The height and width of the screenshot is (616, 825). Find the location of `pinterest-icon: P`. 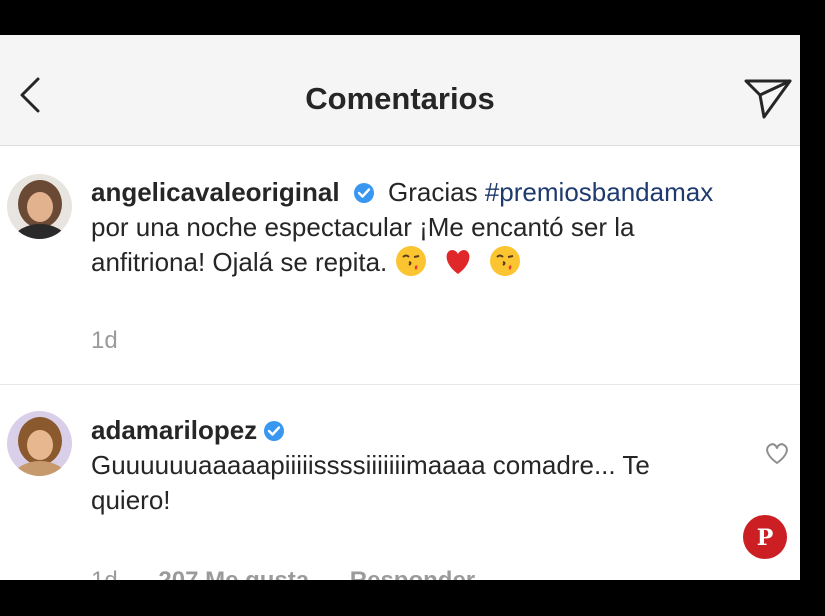

pinterest-icon: P is located at coordinates (765, 538).